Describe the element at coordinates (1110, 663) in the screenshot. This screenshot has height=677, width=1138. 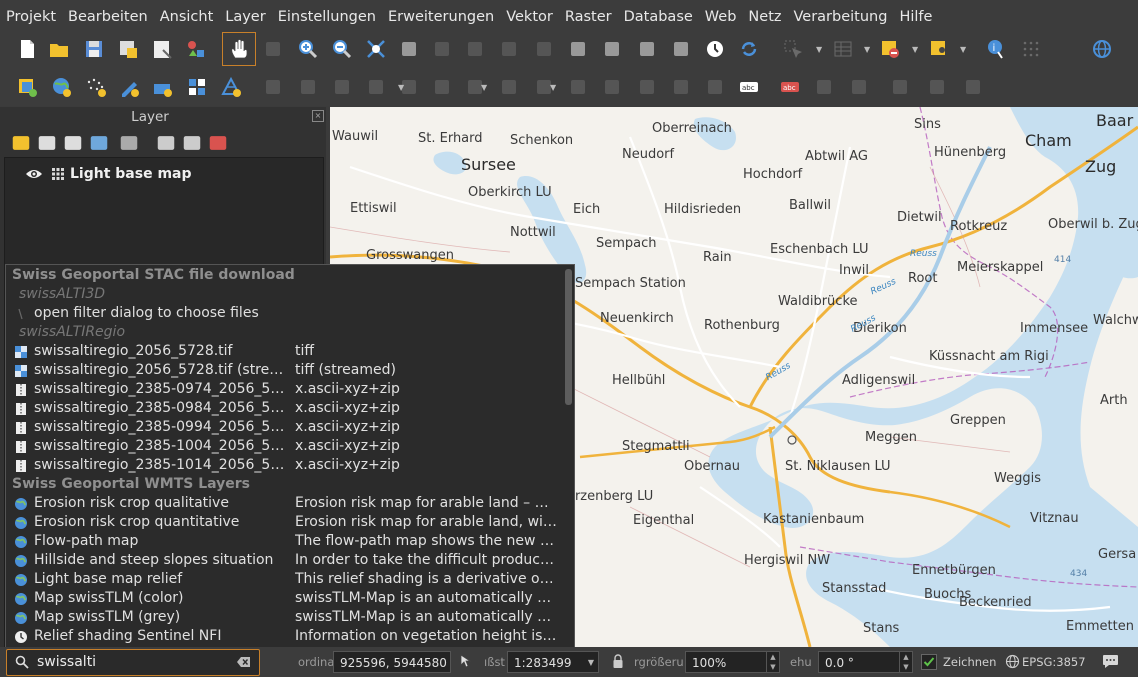
I see `messages-icon` at that location.